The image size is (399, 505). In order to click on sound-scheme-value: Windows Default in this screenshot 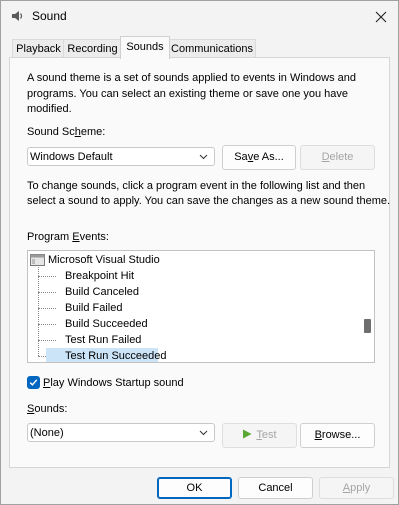, I will do `click(71, 157)`.